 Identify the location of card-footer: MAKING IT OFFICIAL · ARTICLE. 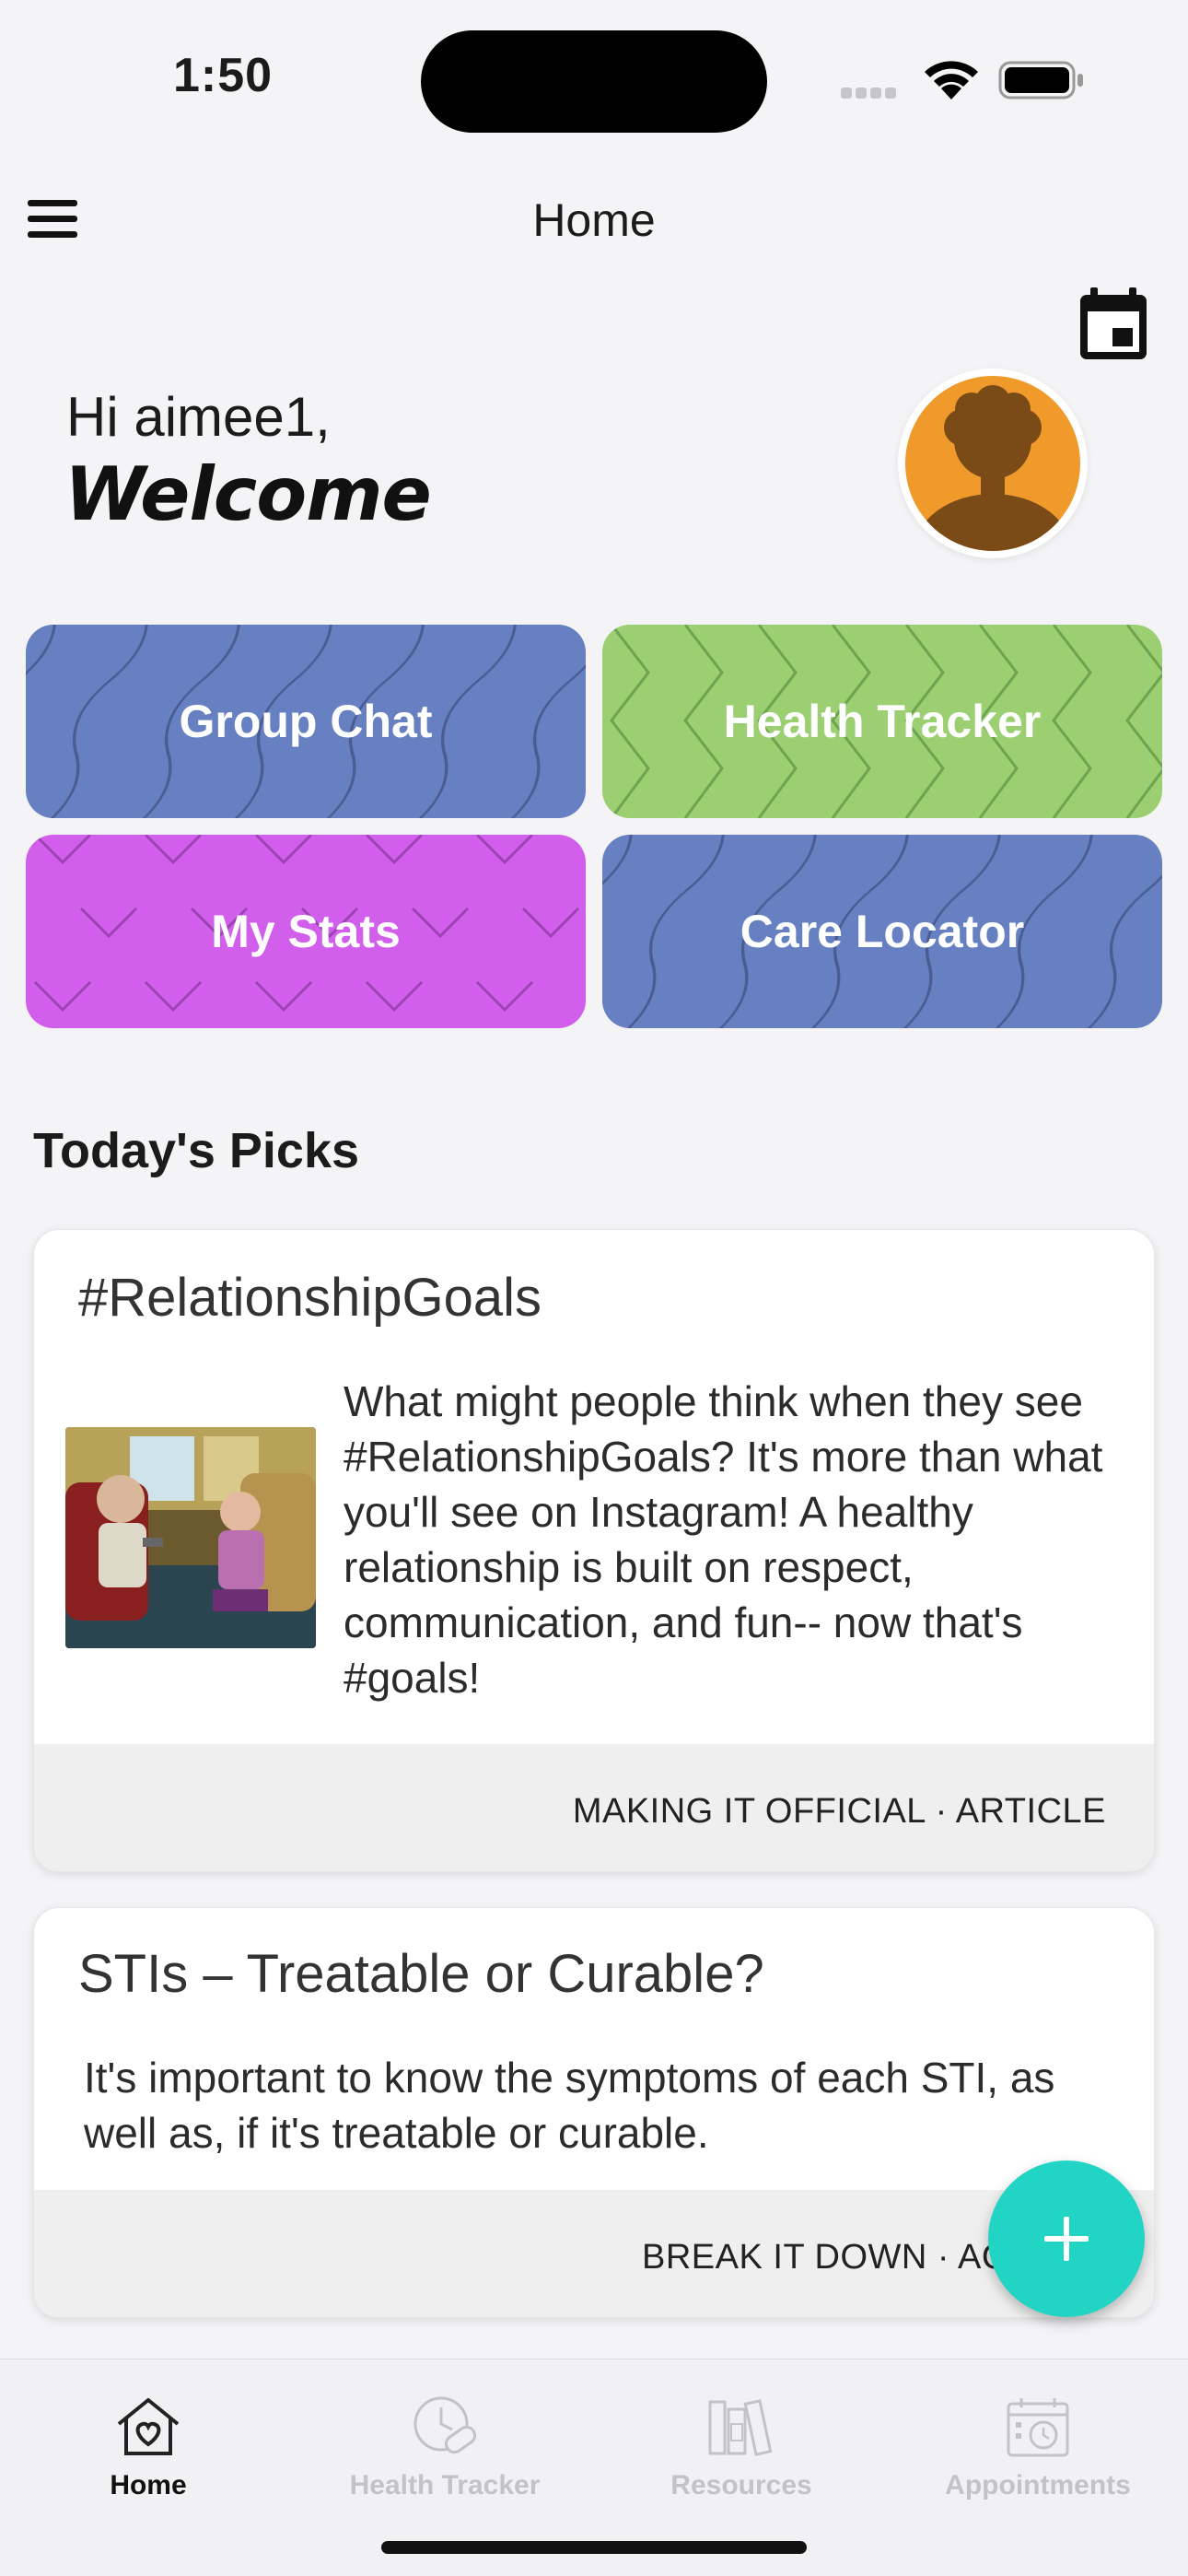
(594, 1807).